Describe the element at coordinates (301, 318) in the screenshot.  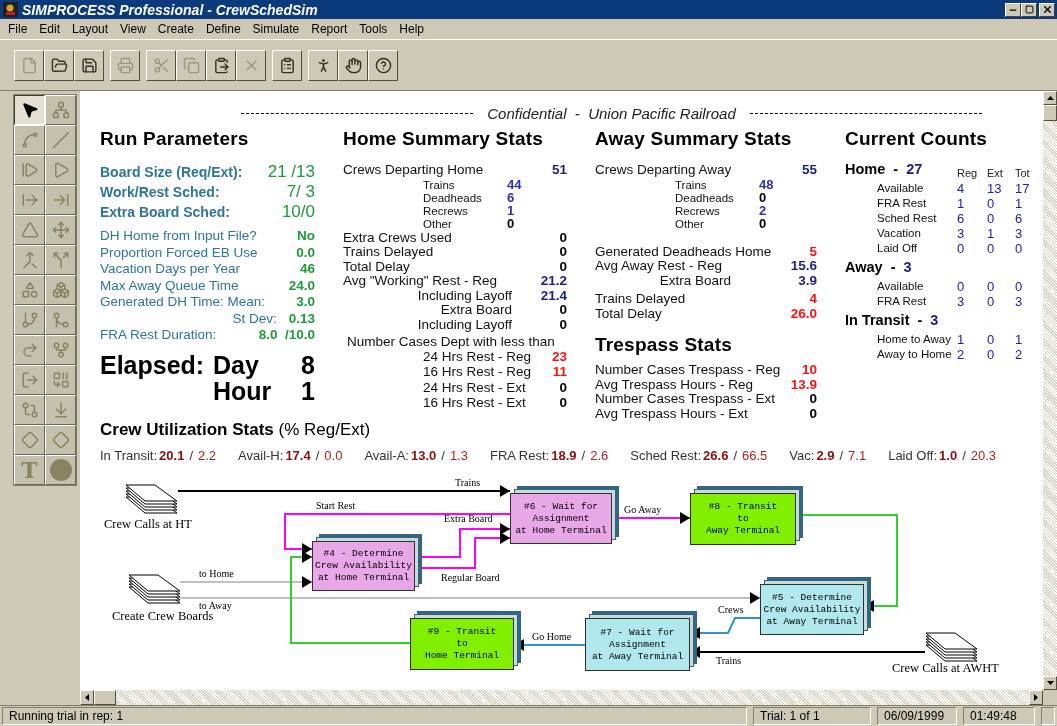
I see `parameter-value: 0.13` at that location.